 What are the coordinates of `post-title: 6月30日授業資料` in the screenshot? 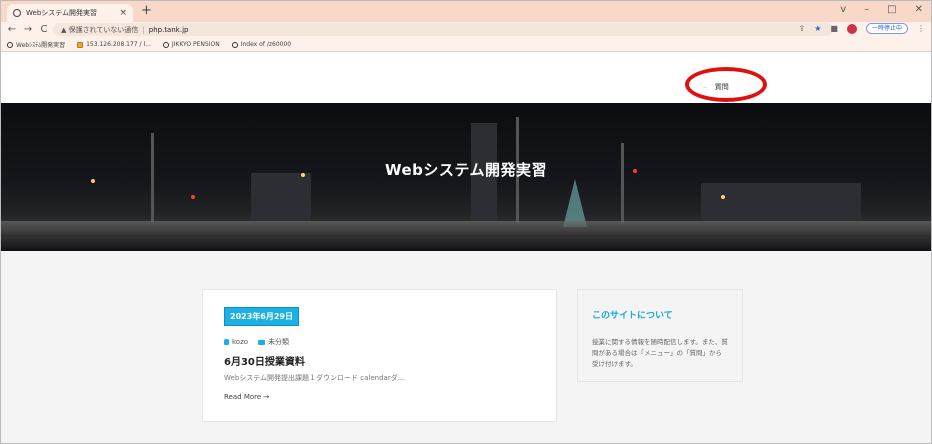 It's located at (264, 360).